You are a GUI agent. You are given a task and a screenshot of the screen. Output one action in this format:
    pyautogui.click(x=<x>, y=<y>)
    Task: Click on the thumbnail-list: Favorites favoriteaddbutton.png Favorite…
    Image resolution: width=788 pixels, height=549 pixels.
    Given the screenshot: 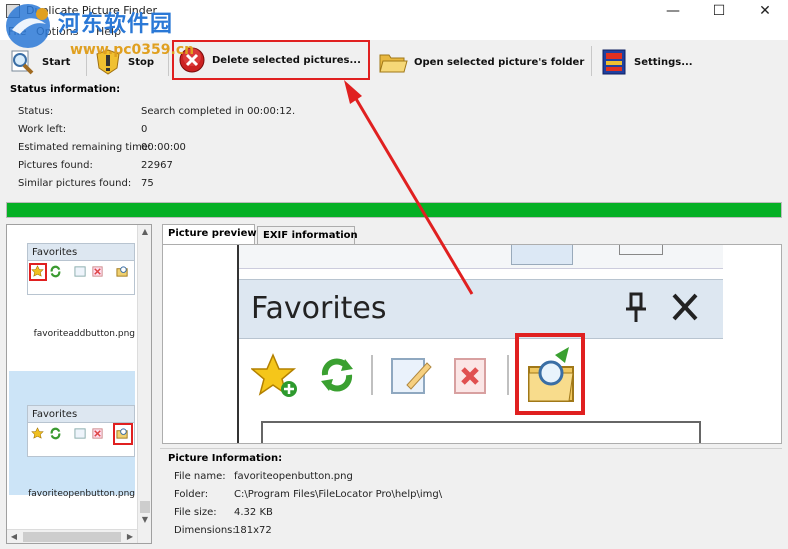 What is the action you would take?
    pyautogui.click(x=79, y=384)
    